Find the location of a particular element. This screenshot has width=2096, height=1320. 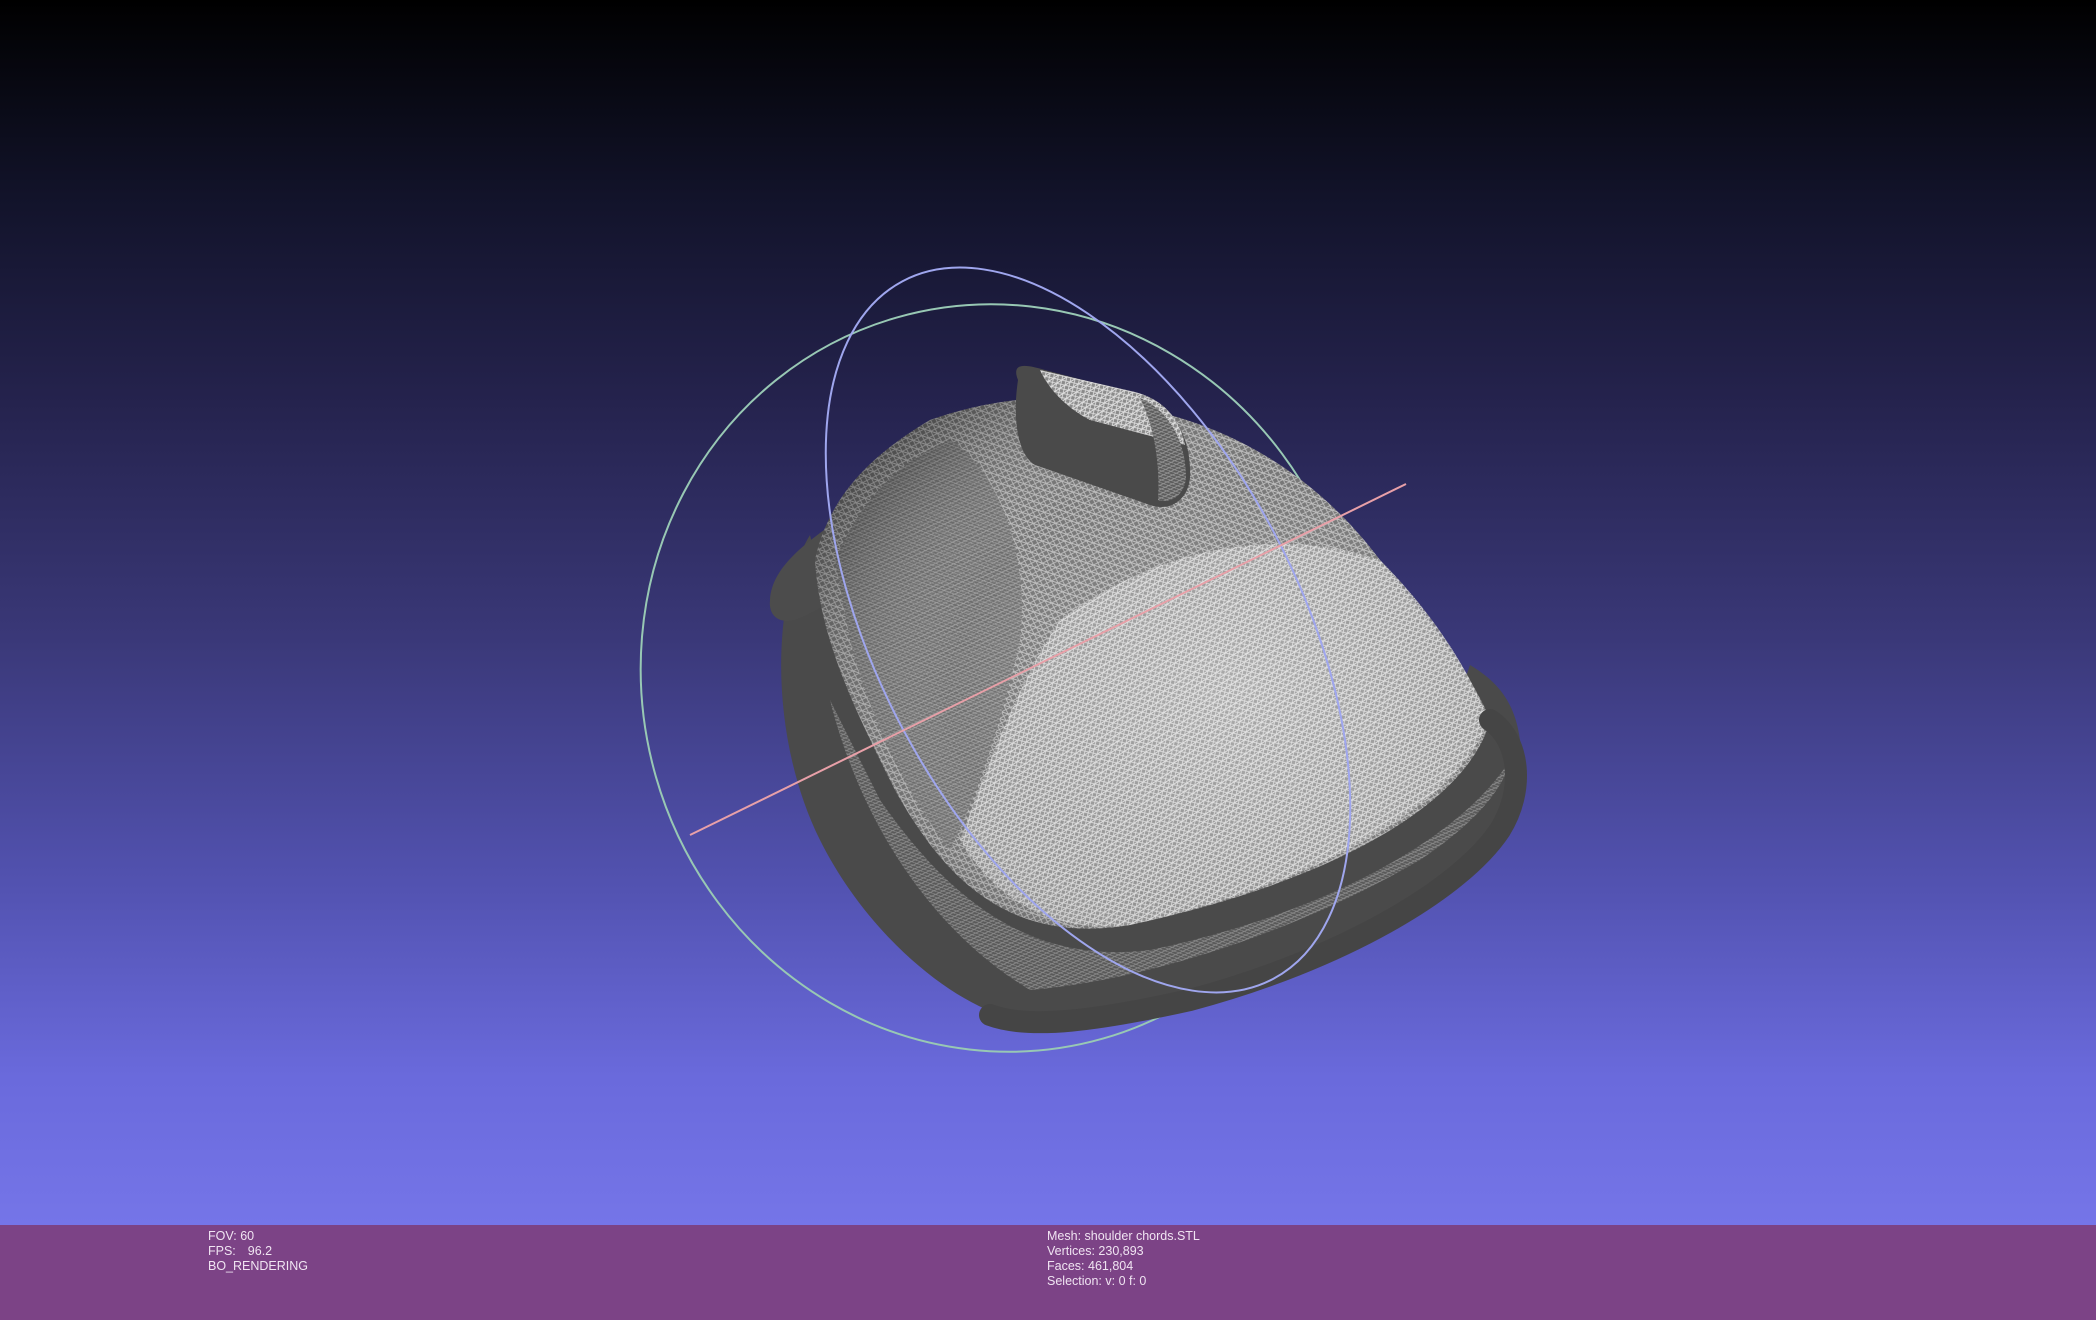

fov-value: 60 is located at coordinates (247, 1236).